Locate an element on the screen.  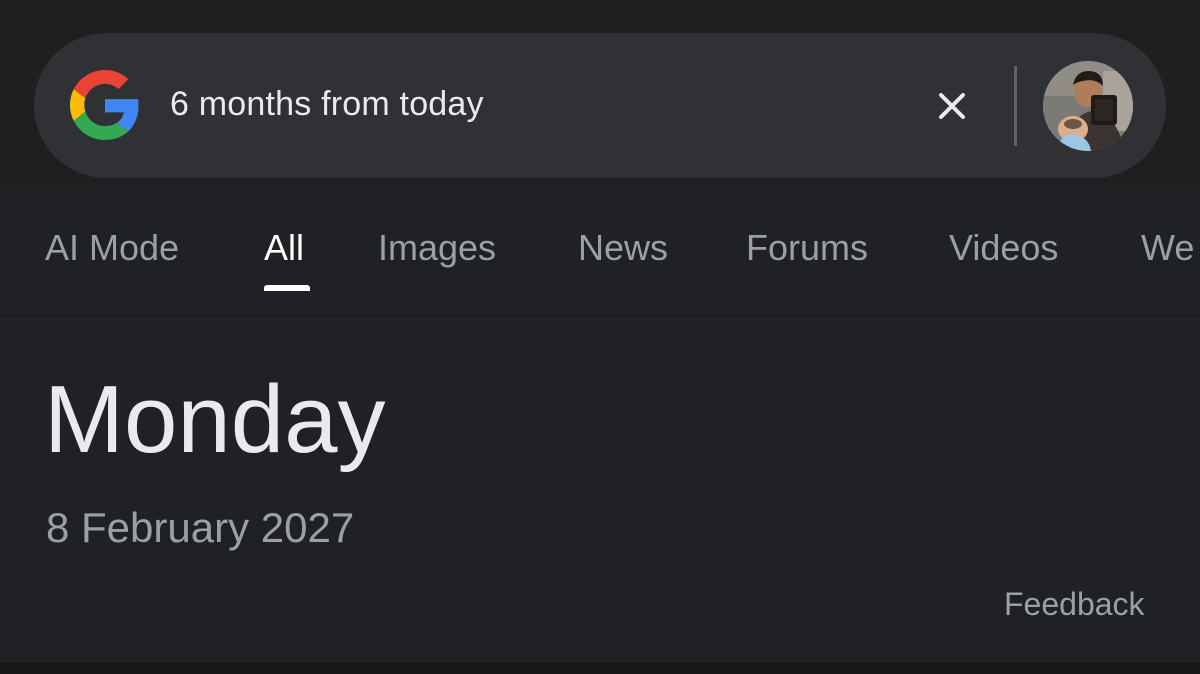
tab-videos: Videos is located at coordinates (1003, 248).